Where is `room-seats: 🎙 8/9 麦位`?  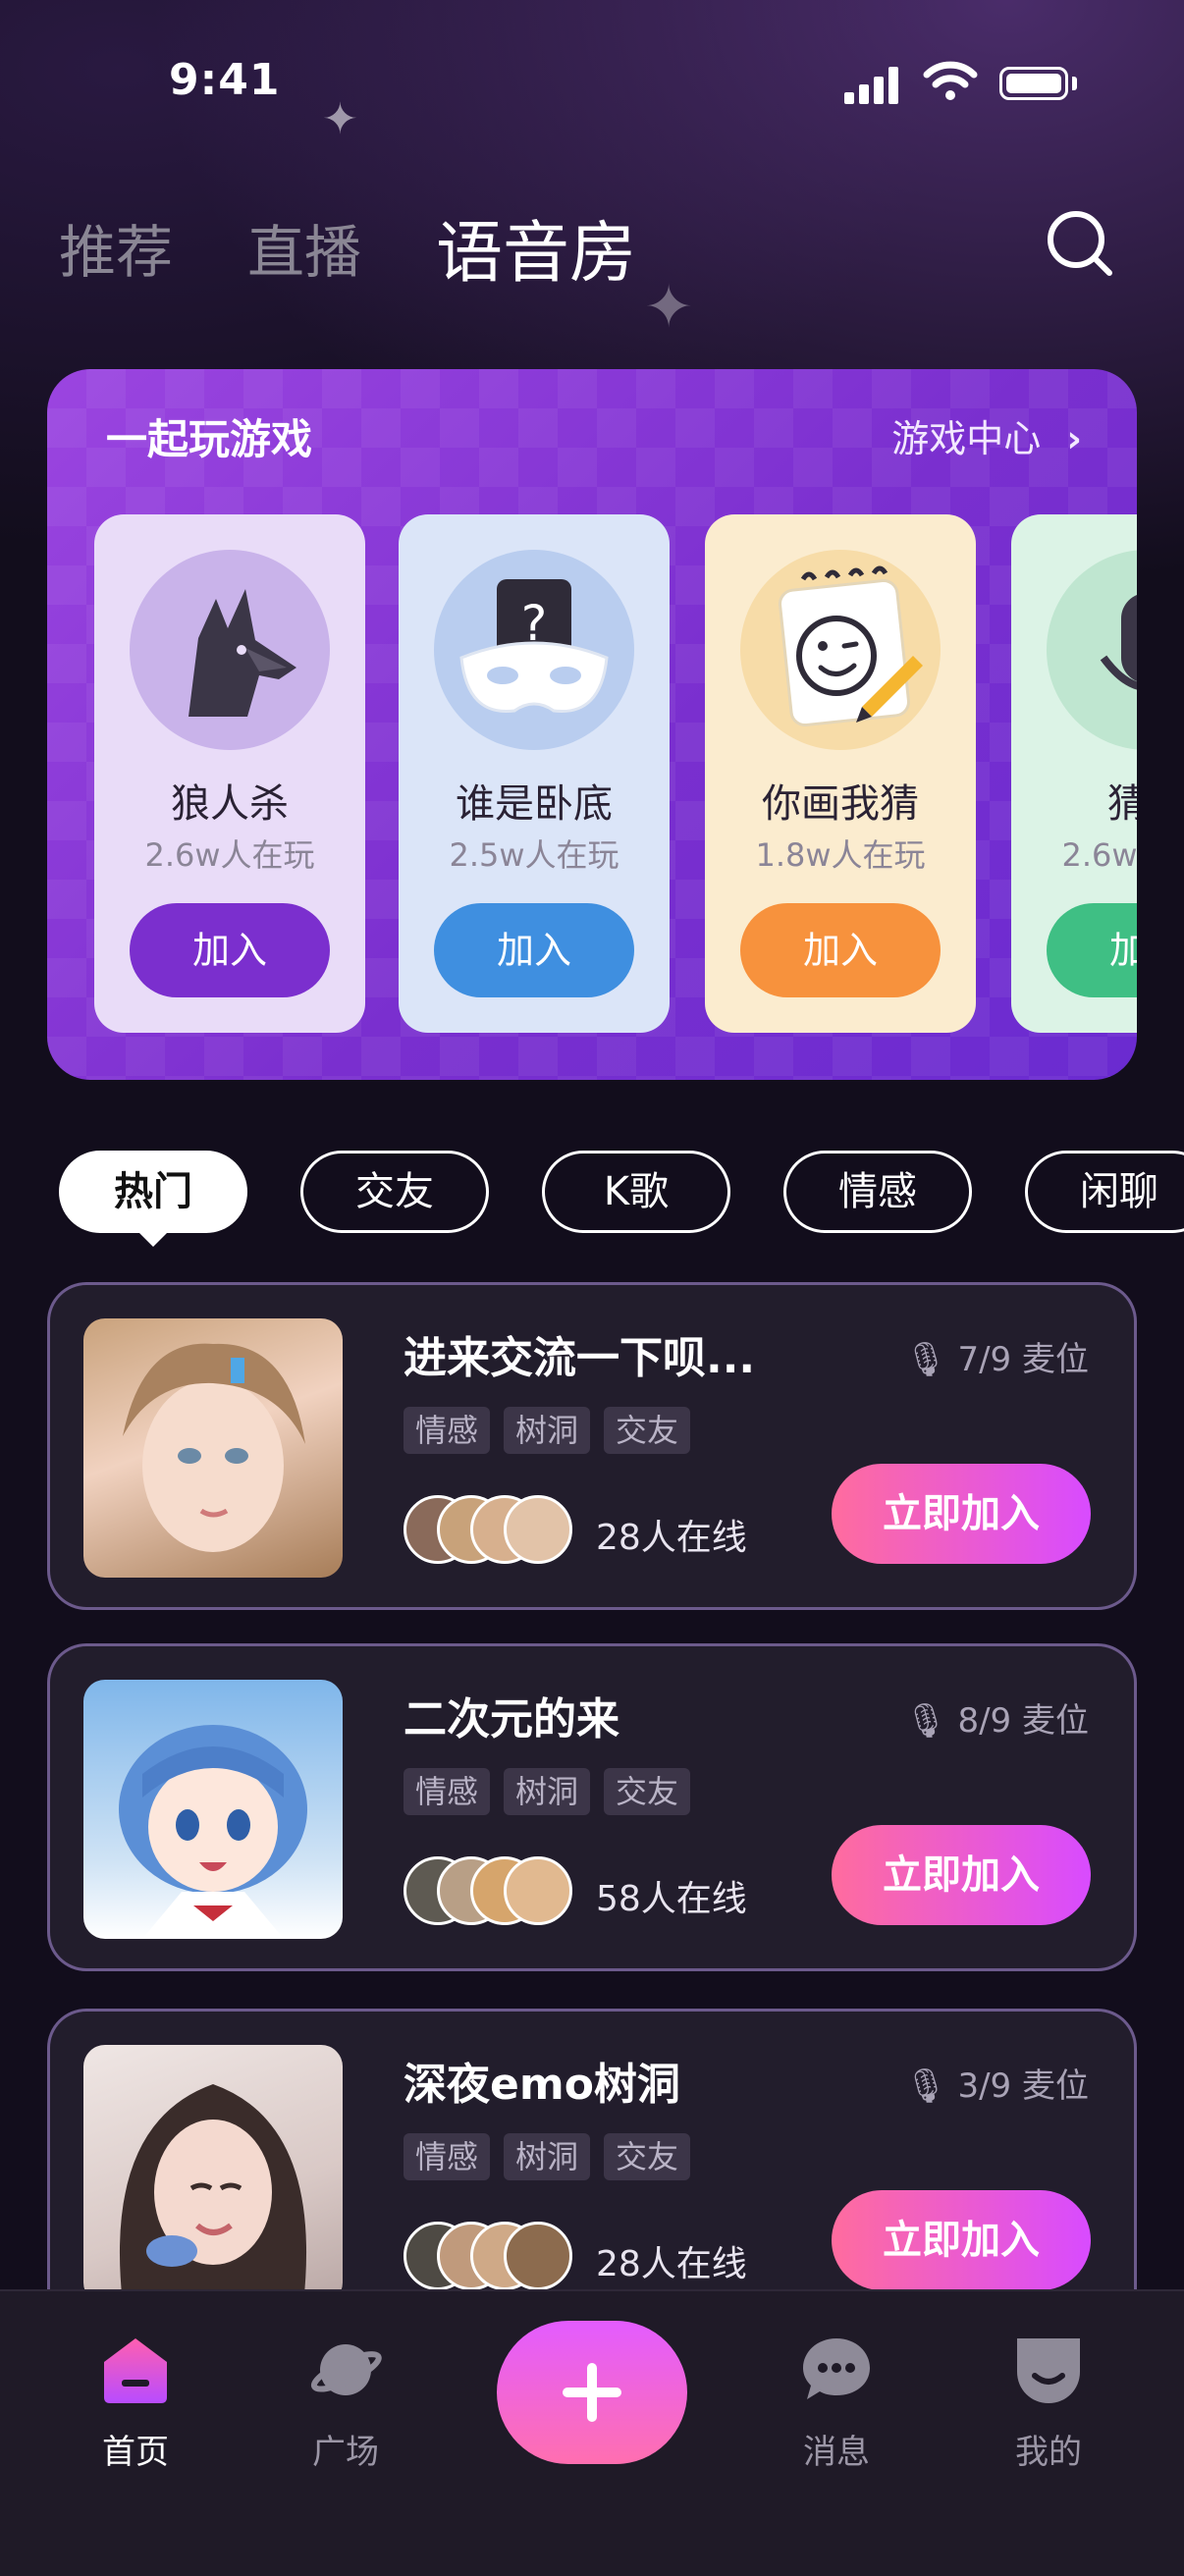 room-seats: 🎙 8/9 麦位 is located at coordinates (997, 1717).